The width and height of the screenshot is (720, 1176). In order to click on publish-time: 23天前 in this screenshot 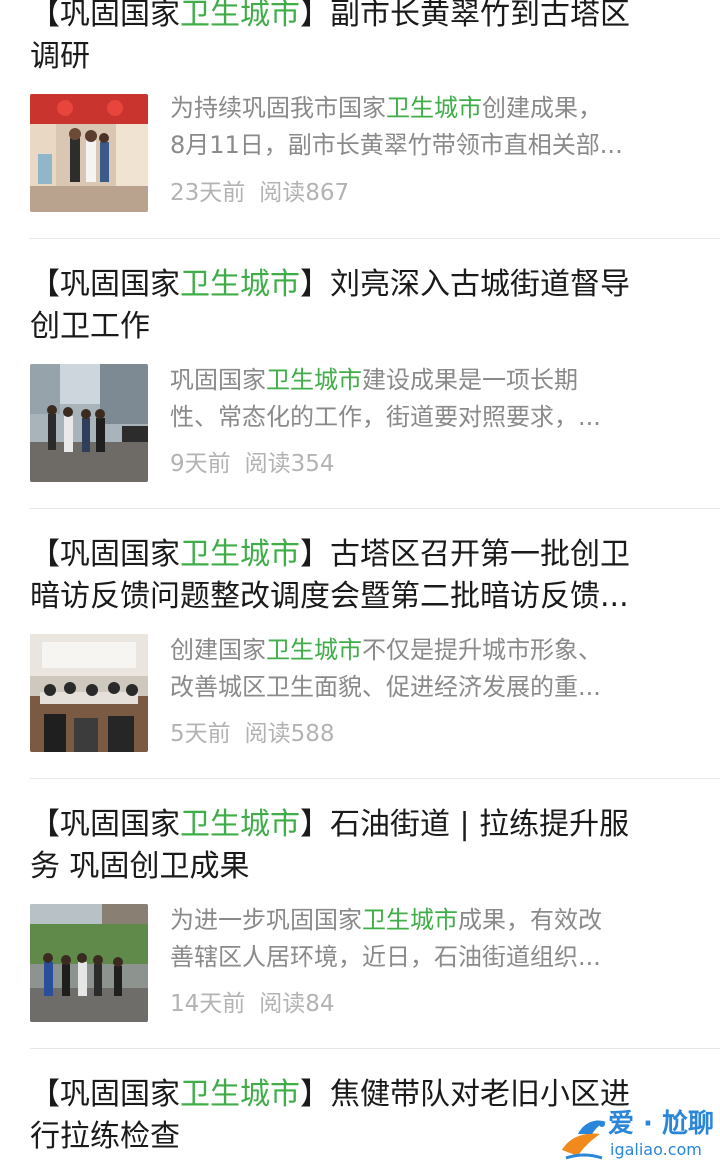, I will do `click(208, 193)`.